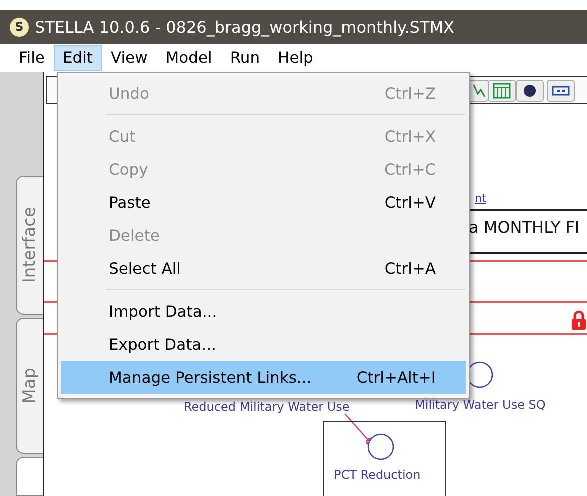 This screenshot has height=496, width=587. I want to click on link-text: nt, so click(480, 198).